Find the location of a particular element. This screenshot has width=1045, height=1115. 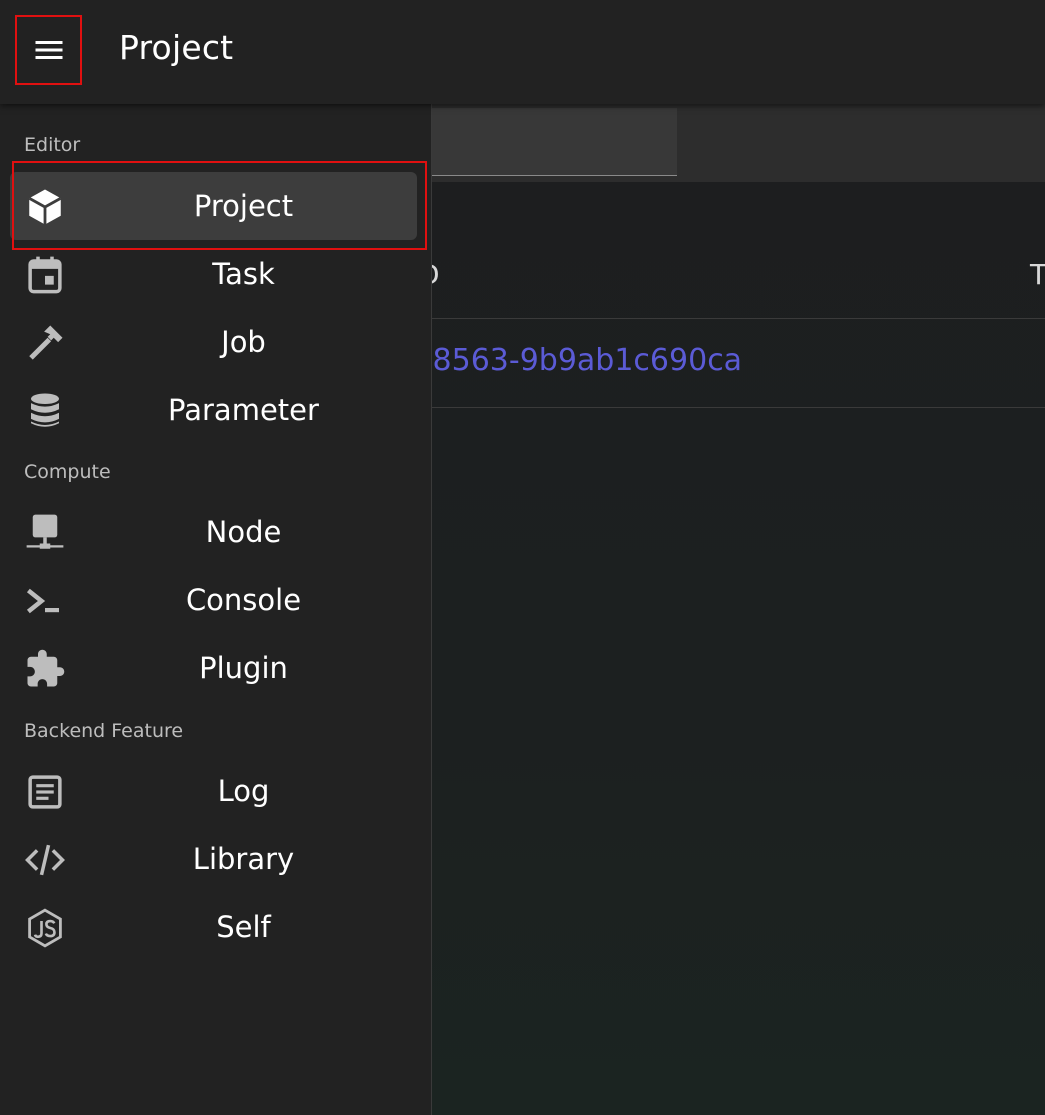

nav-item-task: Task is located at coordinates (213, 274).